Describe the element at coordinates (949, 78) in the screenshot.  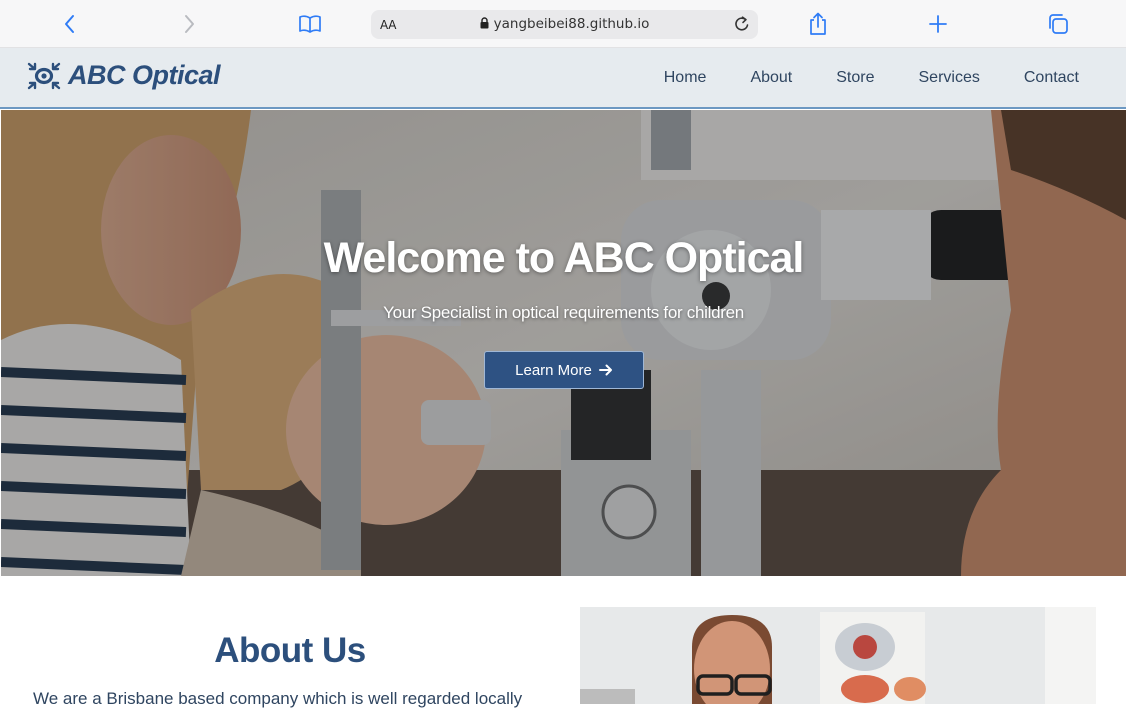
I see `nav-services: Services` at that location.